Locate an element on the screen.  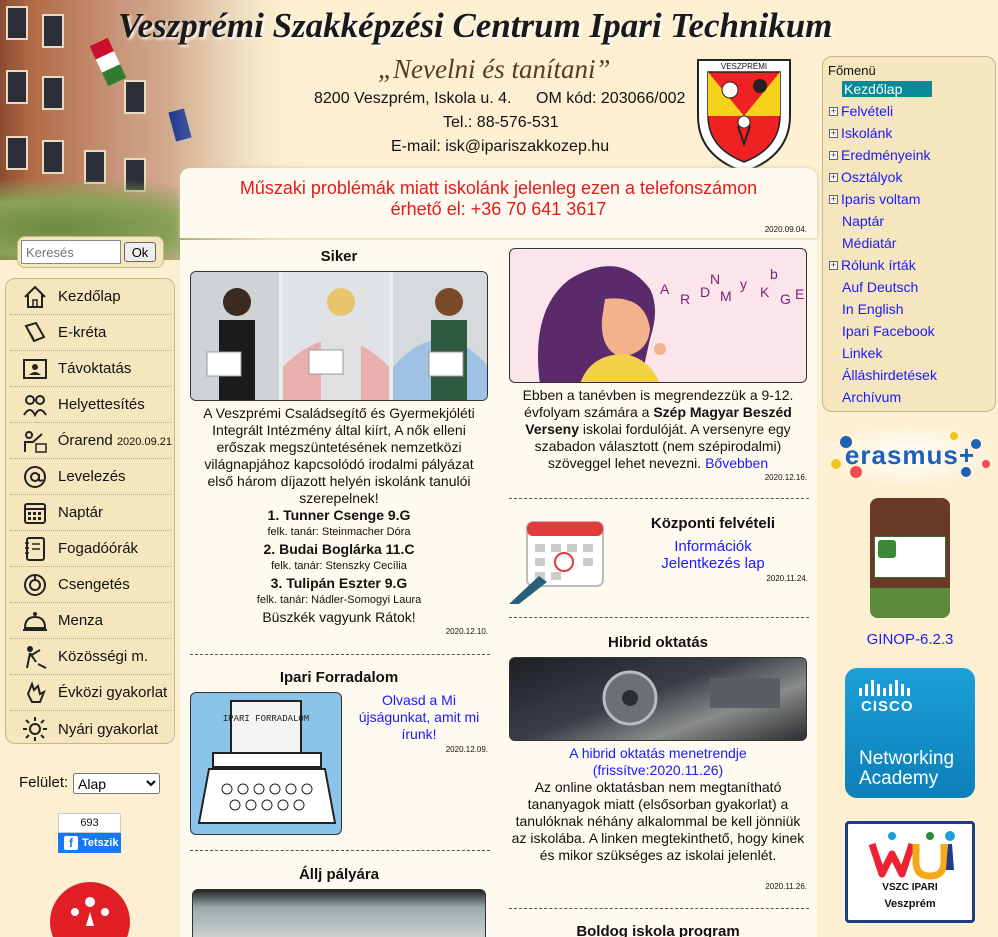
winner-2: 2. Budai Boglárka 11.C is located at coordinates (339, 549).